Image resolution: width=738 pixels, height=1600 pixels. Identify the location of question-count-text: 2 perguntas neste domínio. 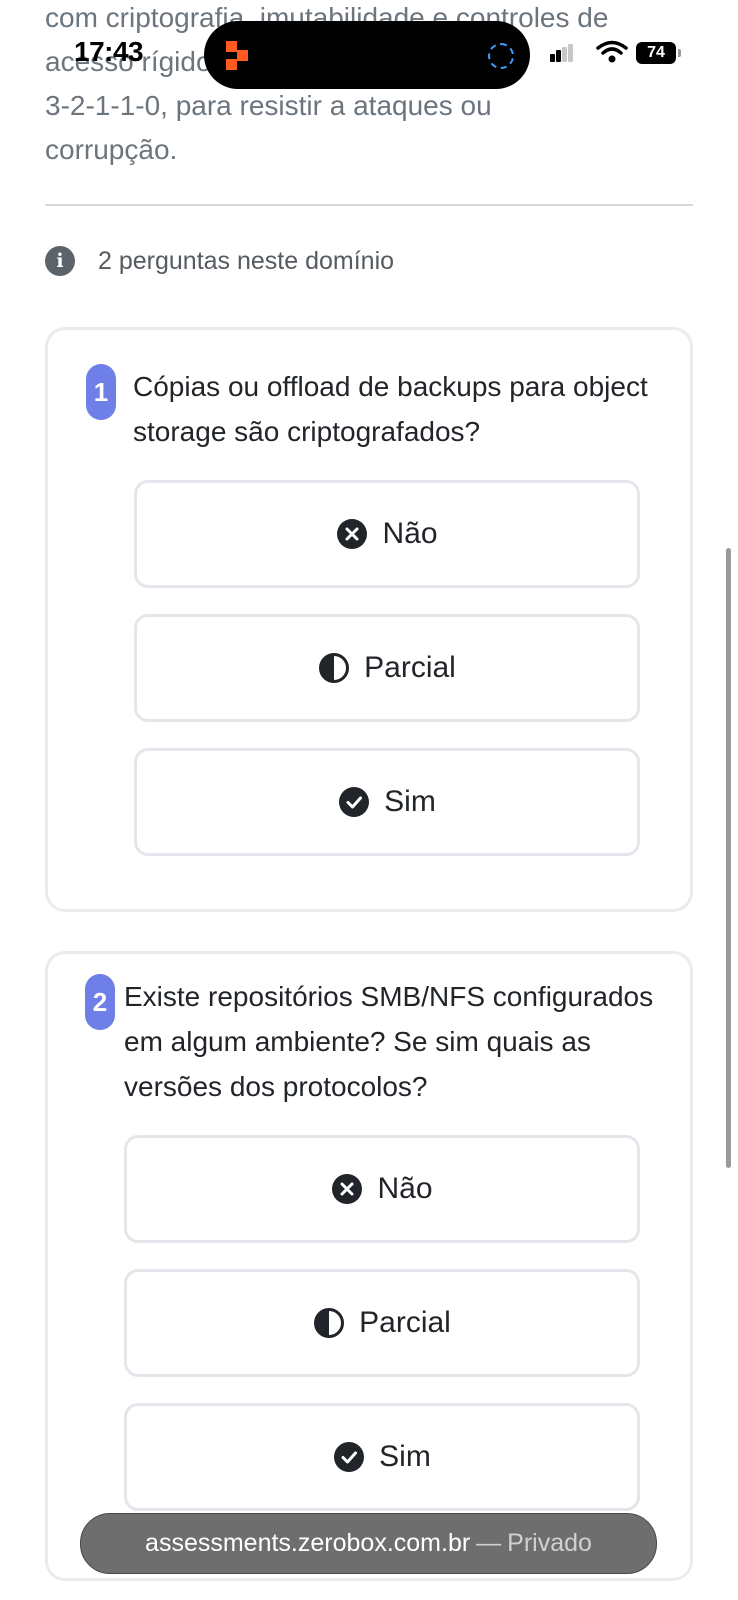
(246, 261).